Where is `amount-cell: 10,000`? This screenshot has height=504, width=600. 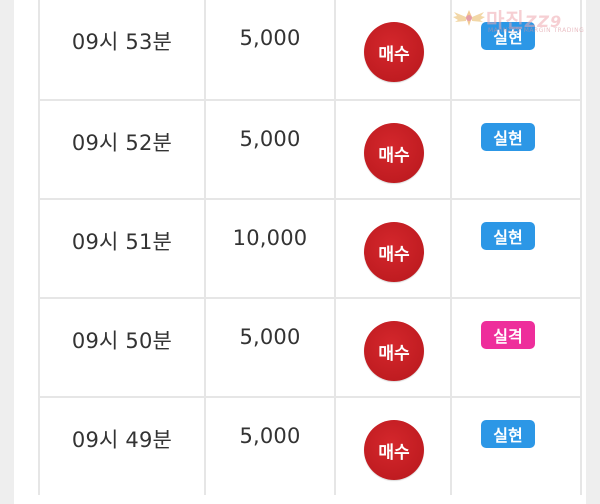 amount-cell: 10,000 is located at coordinates (270, 248).